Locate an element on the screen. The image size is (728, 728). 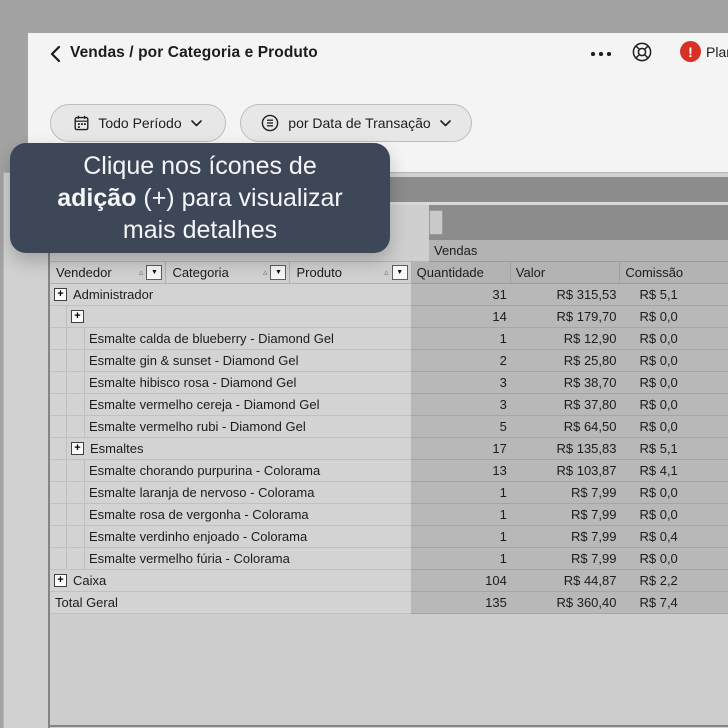
table-row: Total Geral 135 R$ 360,40 R$ 7,4 is located at coordinates (389, 603).